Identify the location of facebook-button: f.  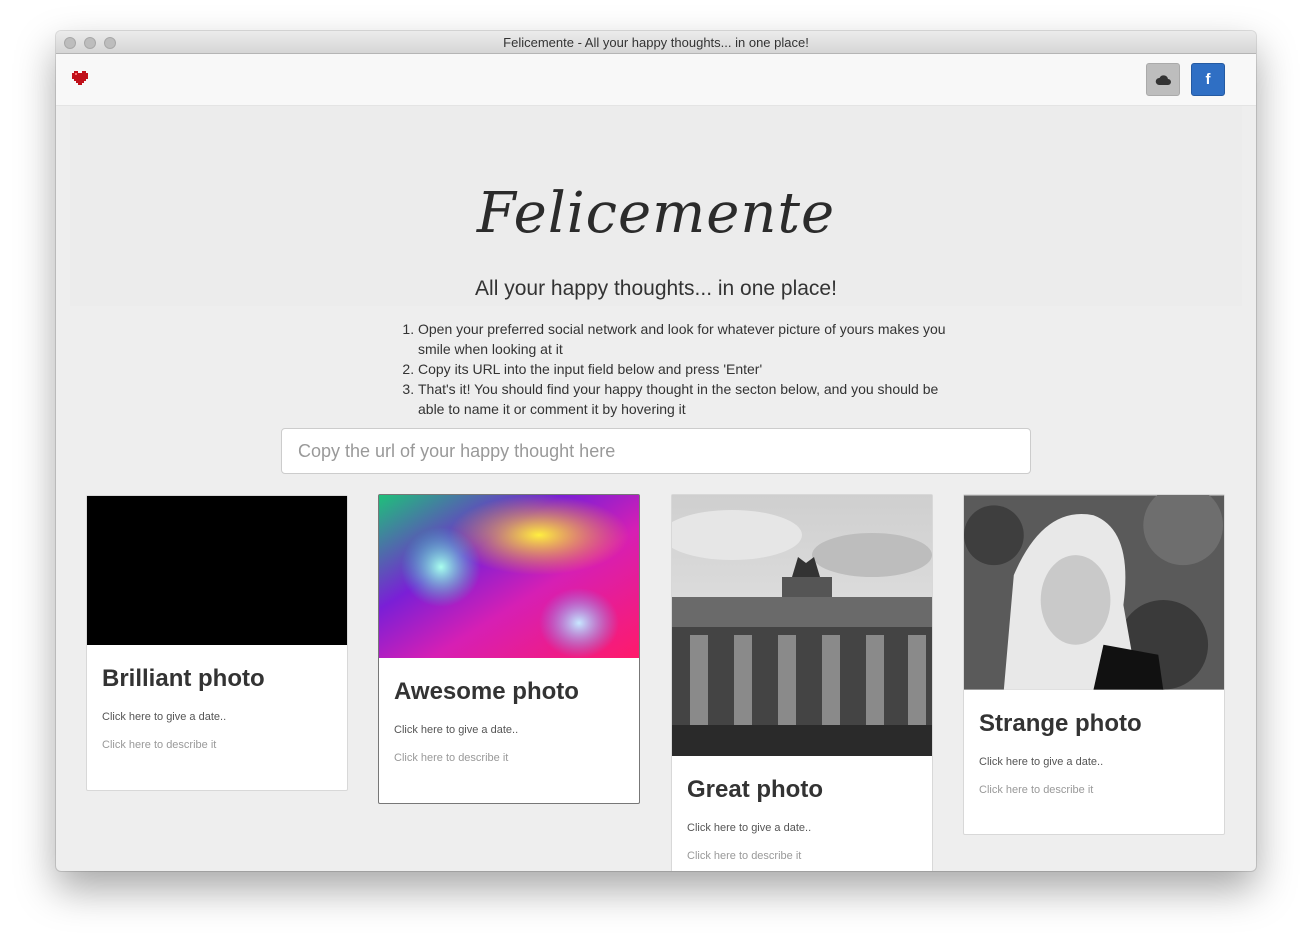
(1208, 79).